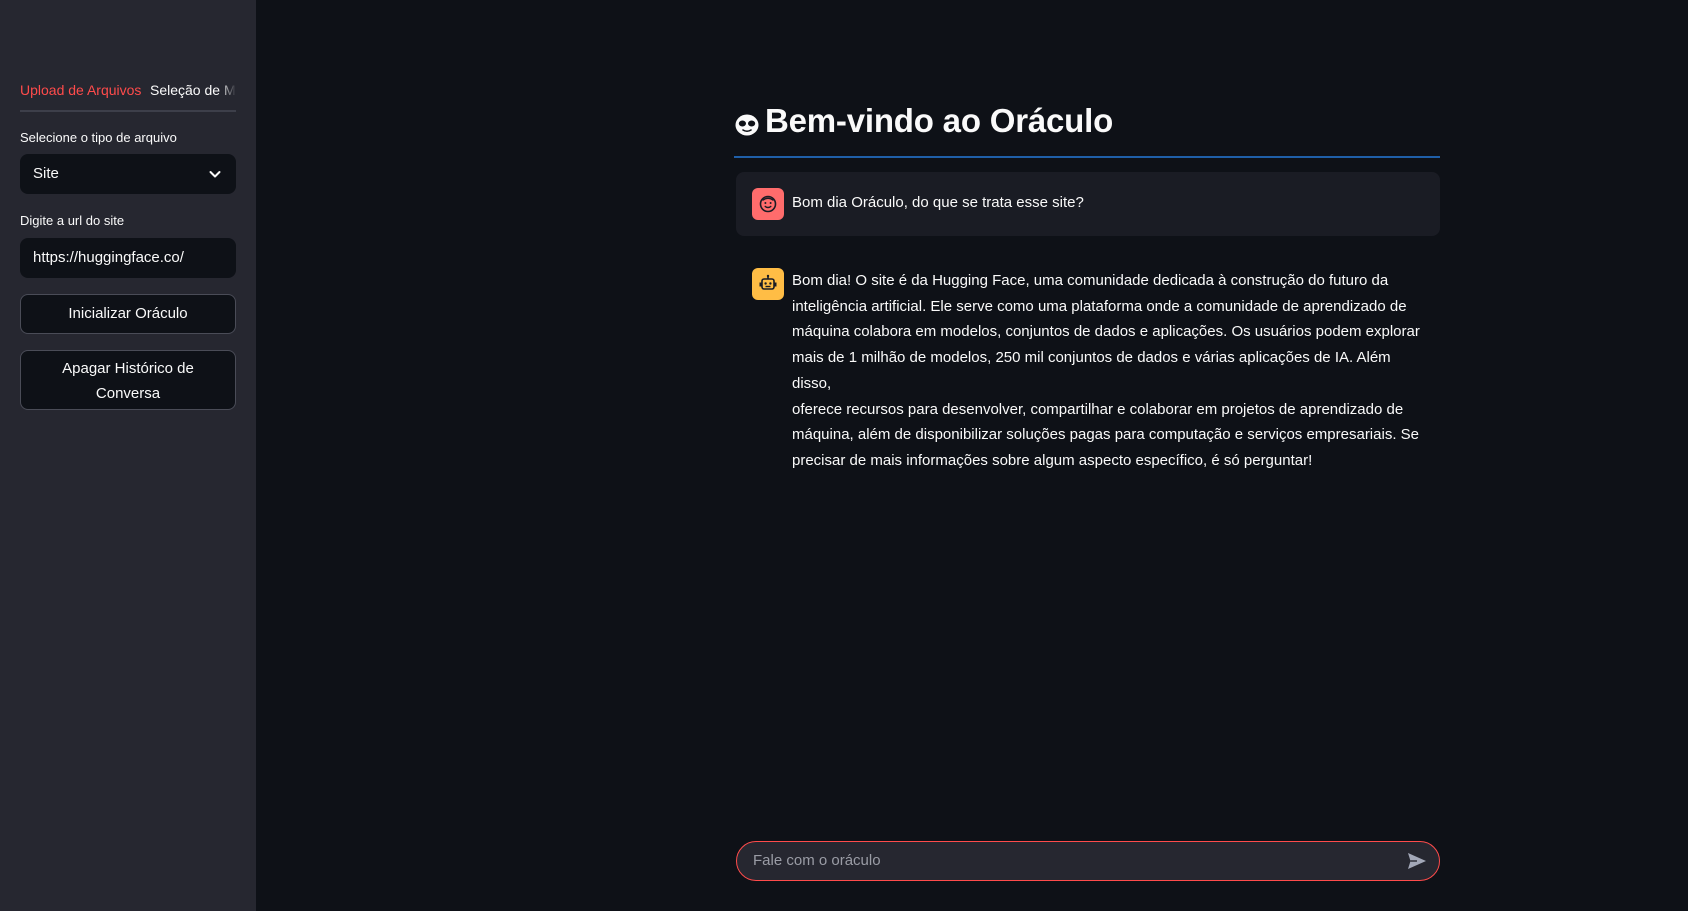 This screenshot has height=911, width=1688. I want to click on url-input: https://huggingface.co/, so click(128, 258).